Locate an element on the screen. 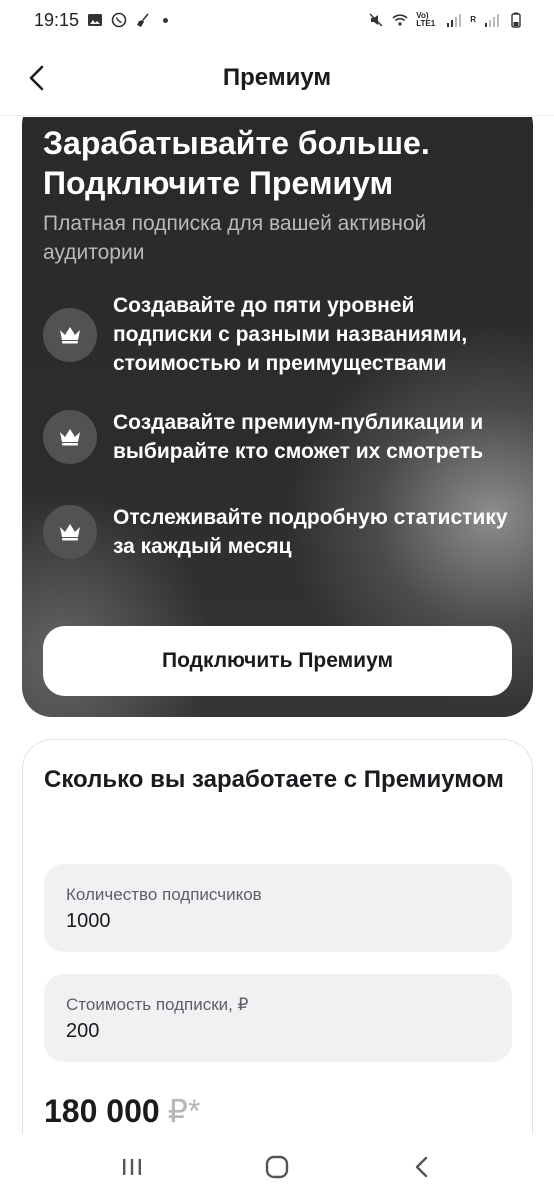 The height and width of the screenshot is (1200, 554). notification-dot is located at coordinates (166, 20).